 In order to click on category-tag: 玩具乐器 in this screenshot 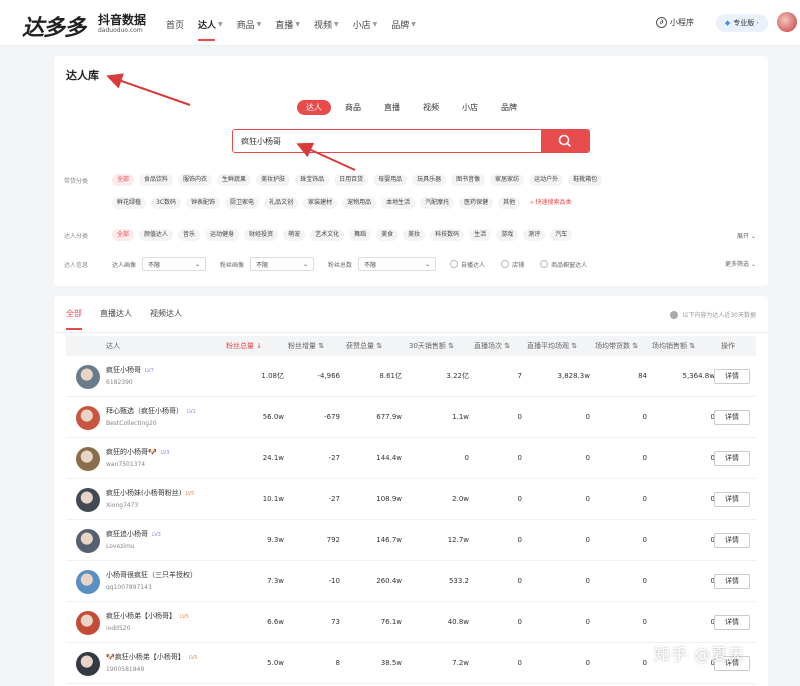, I will do `click(429, 180)`.